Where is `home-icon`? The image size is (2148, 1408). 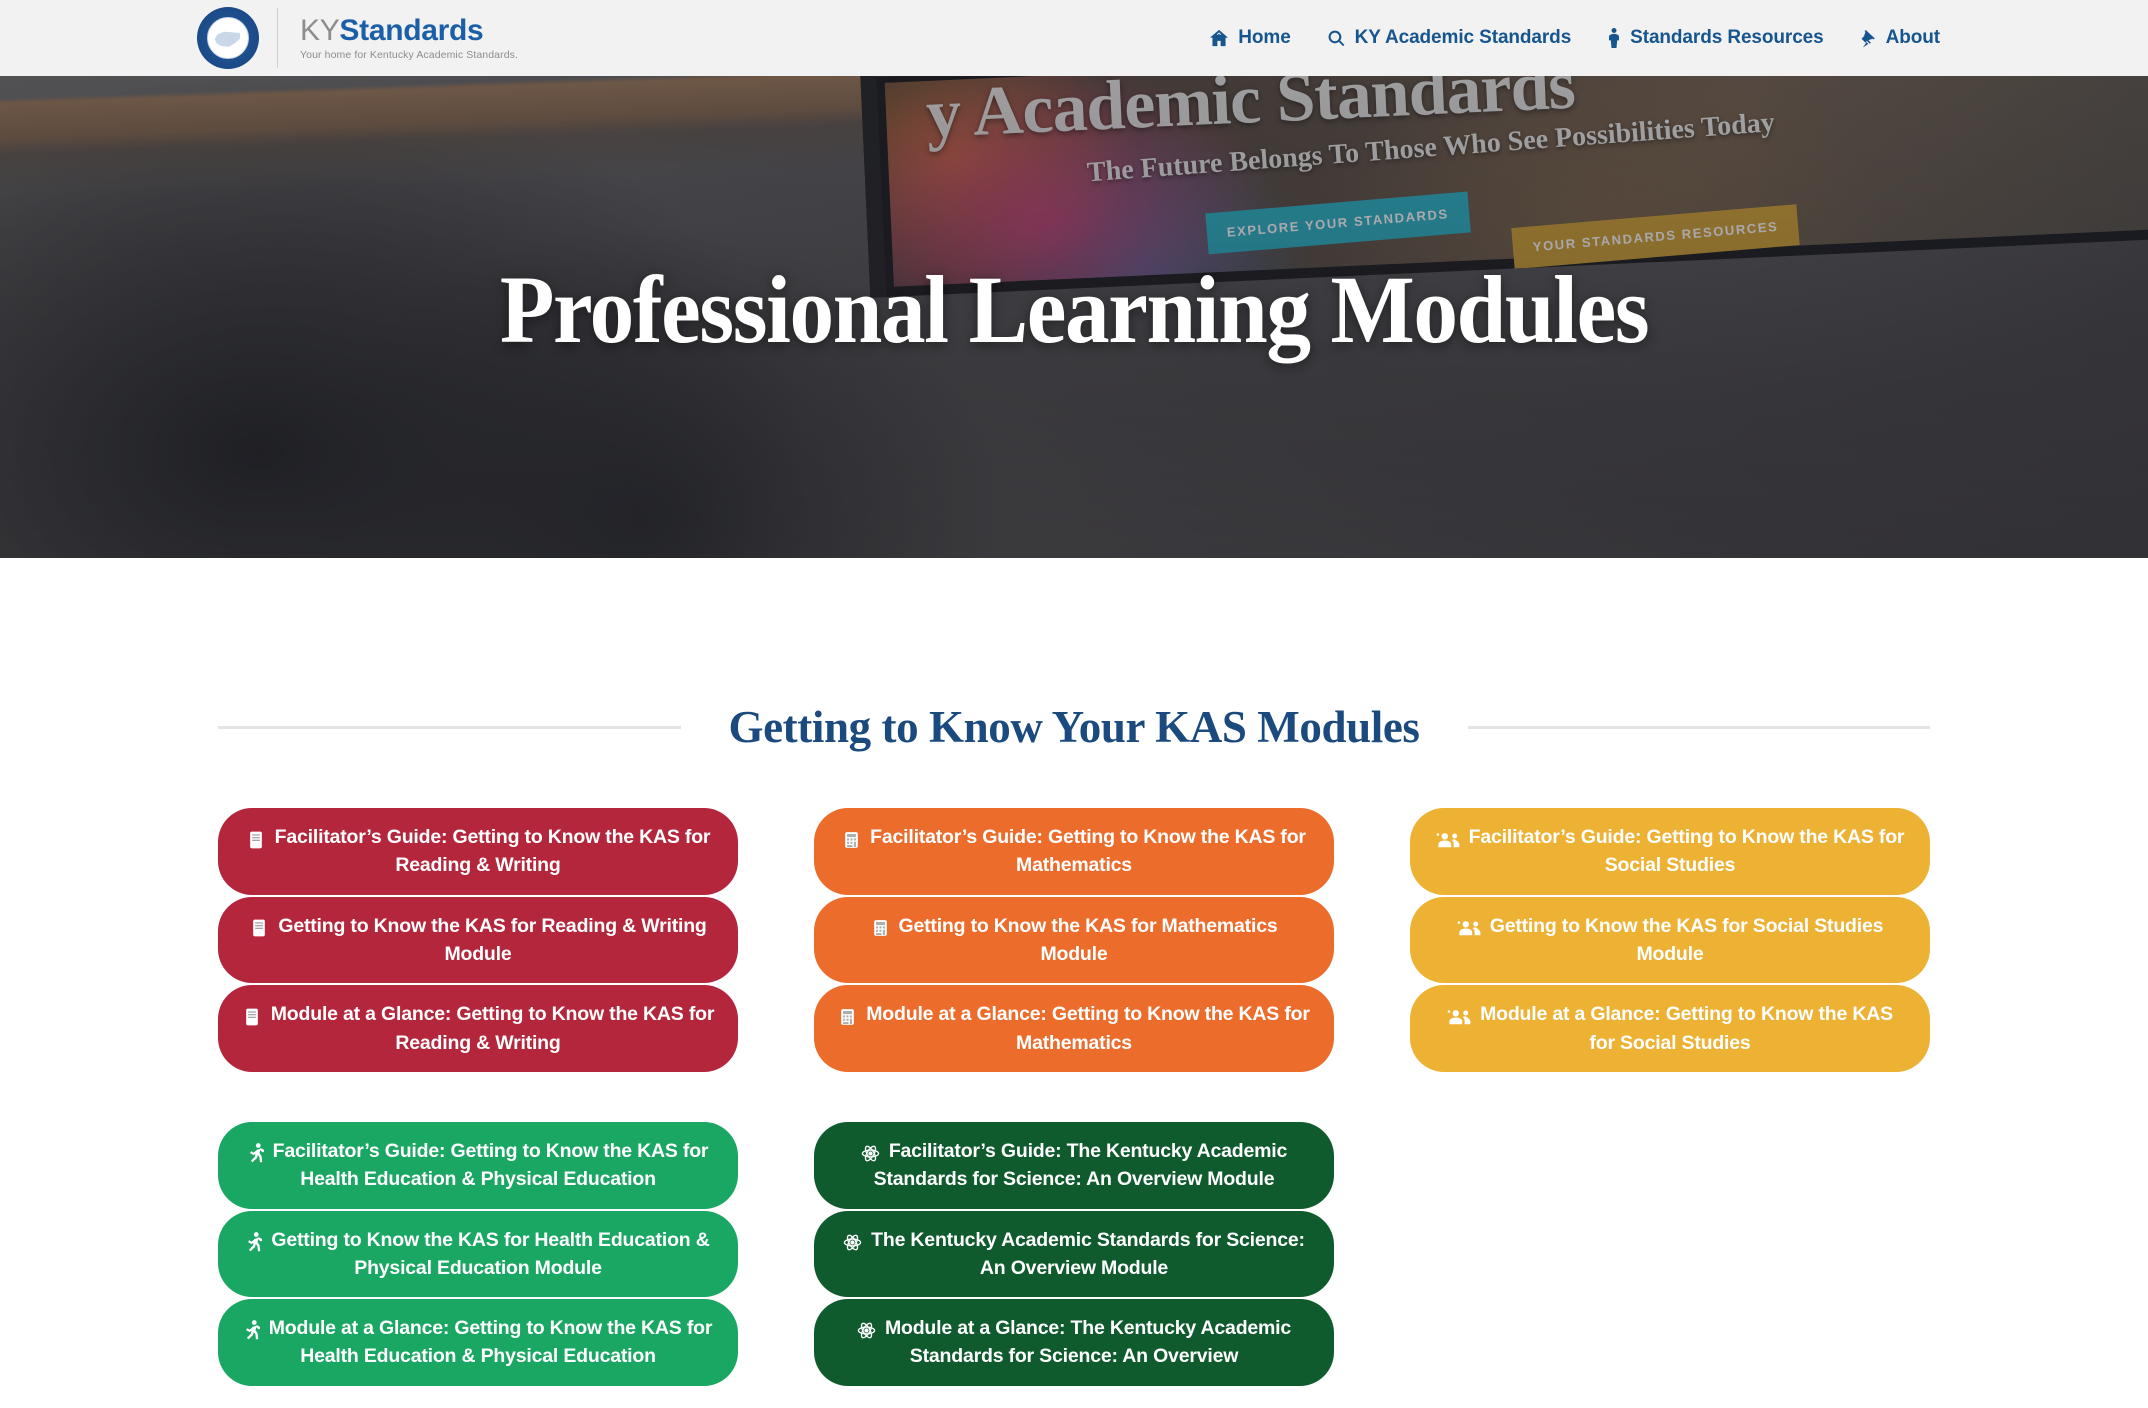 home-icon is located at coordinates (1219, 38).